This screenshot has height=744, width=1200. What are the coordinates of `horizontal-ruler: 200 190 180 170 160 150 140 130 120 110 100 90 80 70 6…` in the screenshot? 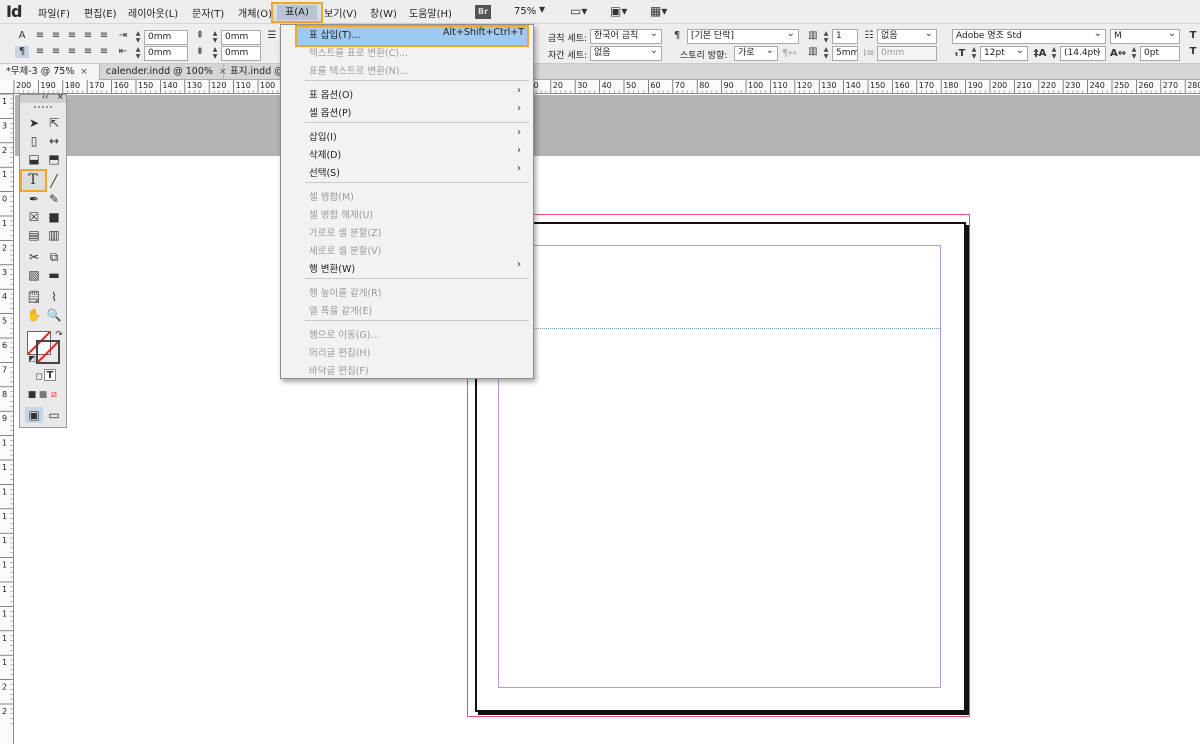 It's located at (600, 87).